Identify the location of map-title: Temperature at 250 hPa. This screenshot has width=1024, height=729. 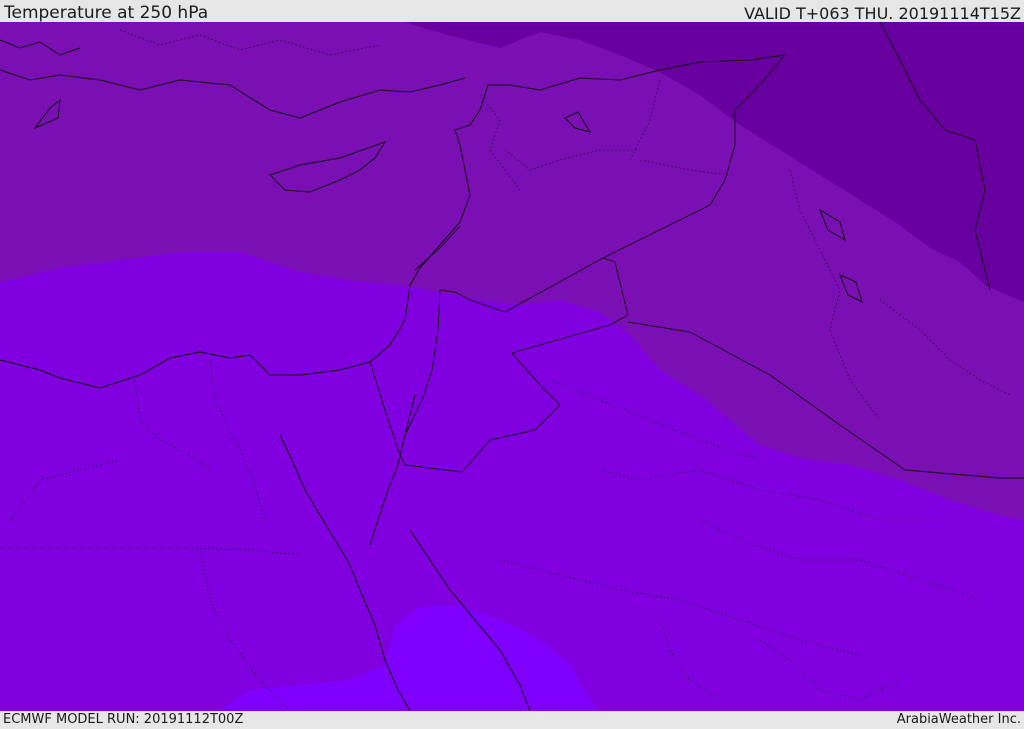
(106, 13).